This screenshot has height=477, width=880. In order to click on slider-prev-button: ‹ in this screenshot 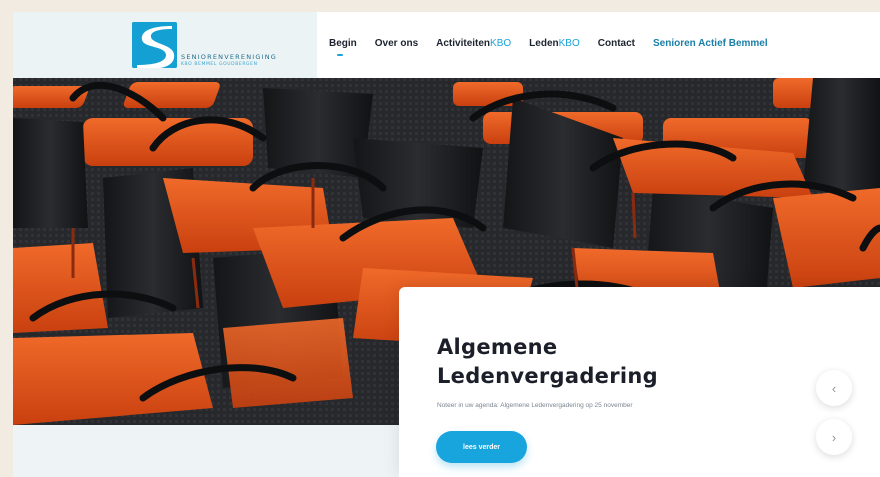, I will do `click(834, 388)`.